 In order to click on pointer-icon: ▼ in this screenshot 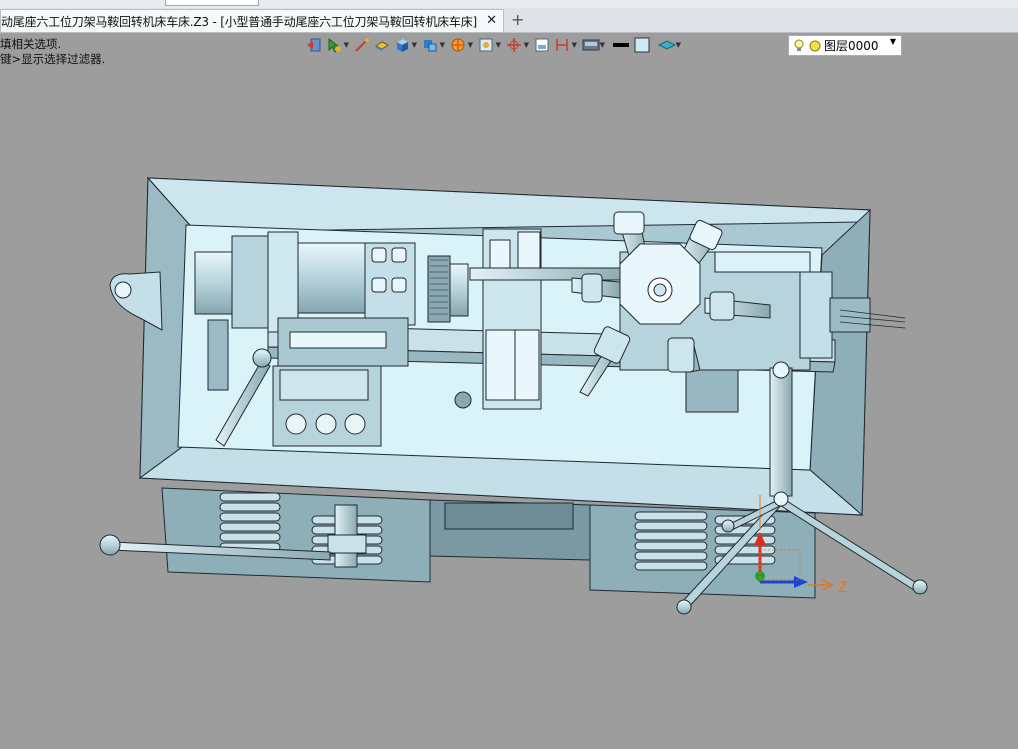, I will do `click(337, 45)`.